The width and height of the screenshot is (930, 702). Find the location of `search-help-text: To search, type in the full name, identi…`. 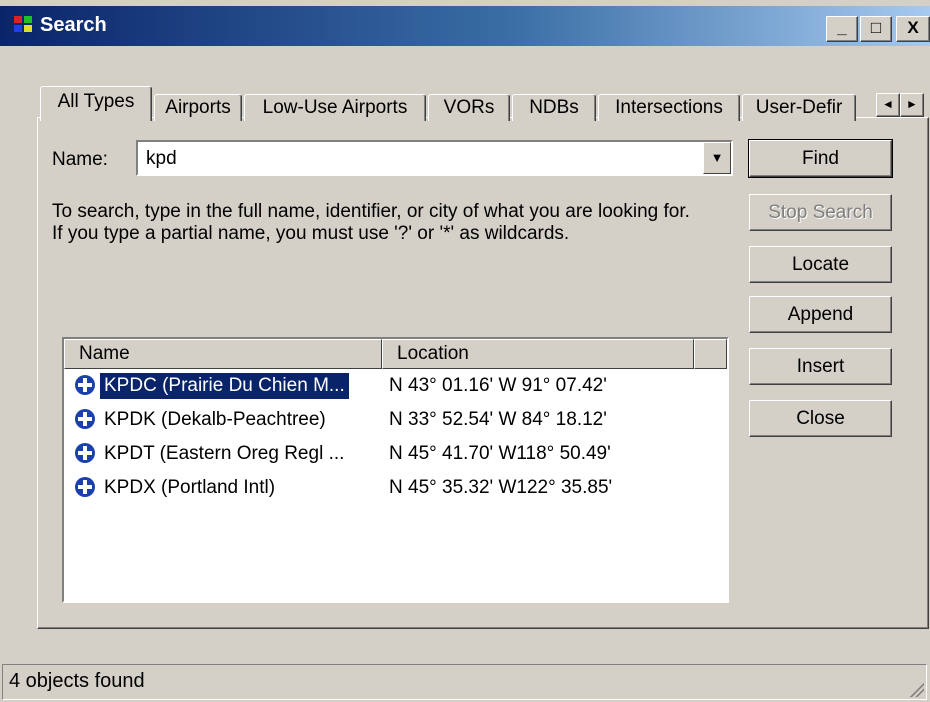

search-help-text: To search, type in the full name, identi… is located at coordinates (371, 222).